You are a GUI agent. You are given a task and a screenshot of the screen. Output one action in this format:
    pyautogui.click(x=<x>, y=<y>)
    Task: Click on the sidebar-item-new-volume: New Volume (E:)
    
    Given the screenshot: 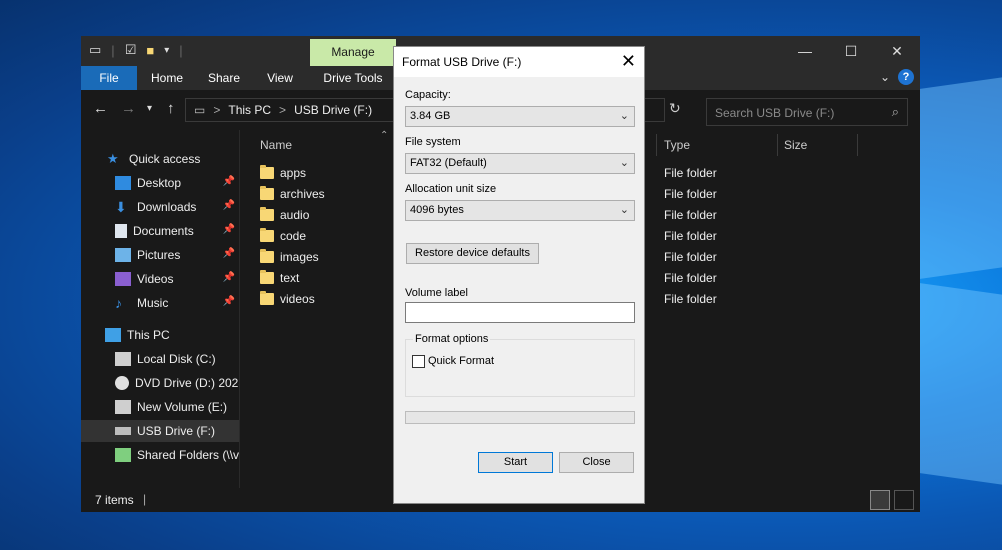 What is the action you would take?
    pyautogui.click(x=160, y=407)
    